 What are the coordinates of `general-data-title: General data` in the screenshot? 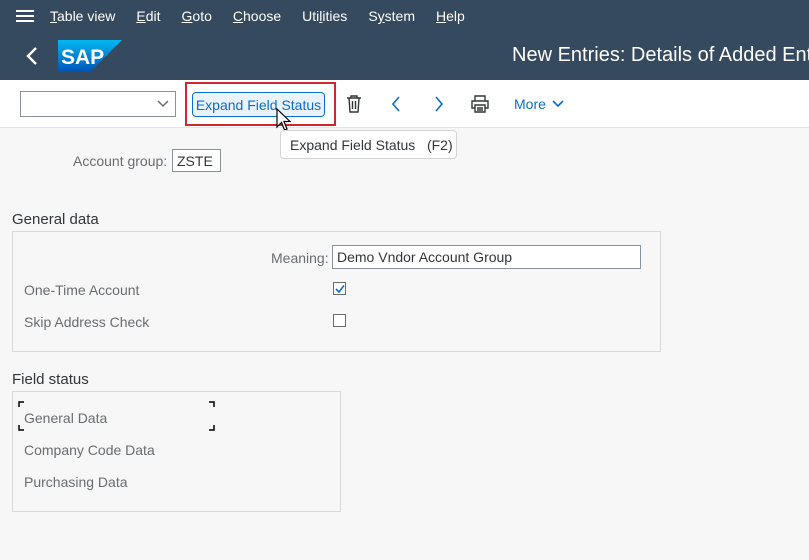 It's located at (55, 219).